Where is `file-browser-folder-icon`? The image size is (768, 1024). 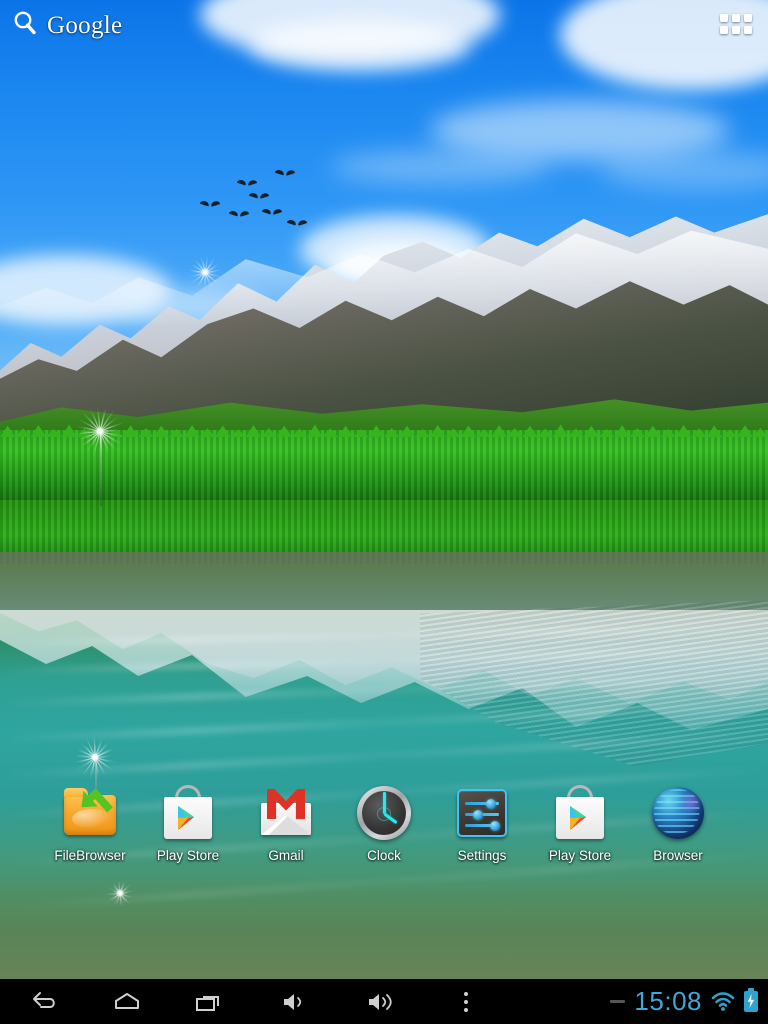 file-browser-folder-icon is located at coordinates (90, 813).